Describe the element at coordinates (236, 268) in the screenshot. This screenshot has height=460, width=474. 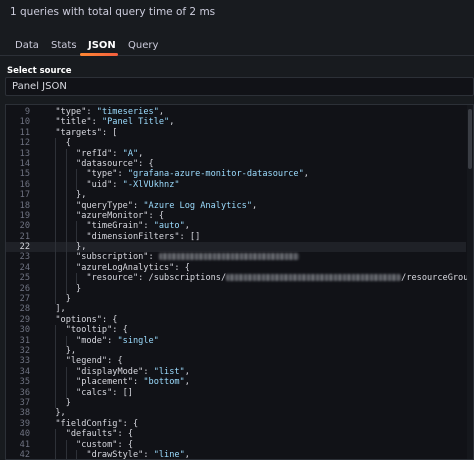
I see `code-line: 24 "azureLogAnalytics": {` at that location.